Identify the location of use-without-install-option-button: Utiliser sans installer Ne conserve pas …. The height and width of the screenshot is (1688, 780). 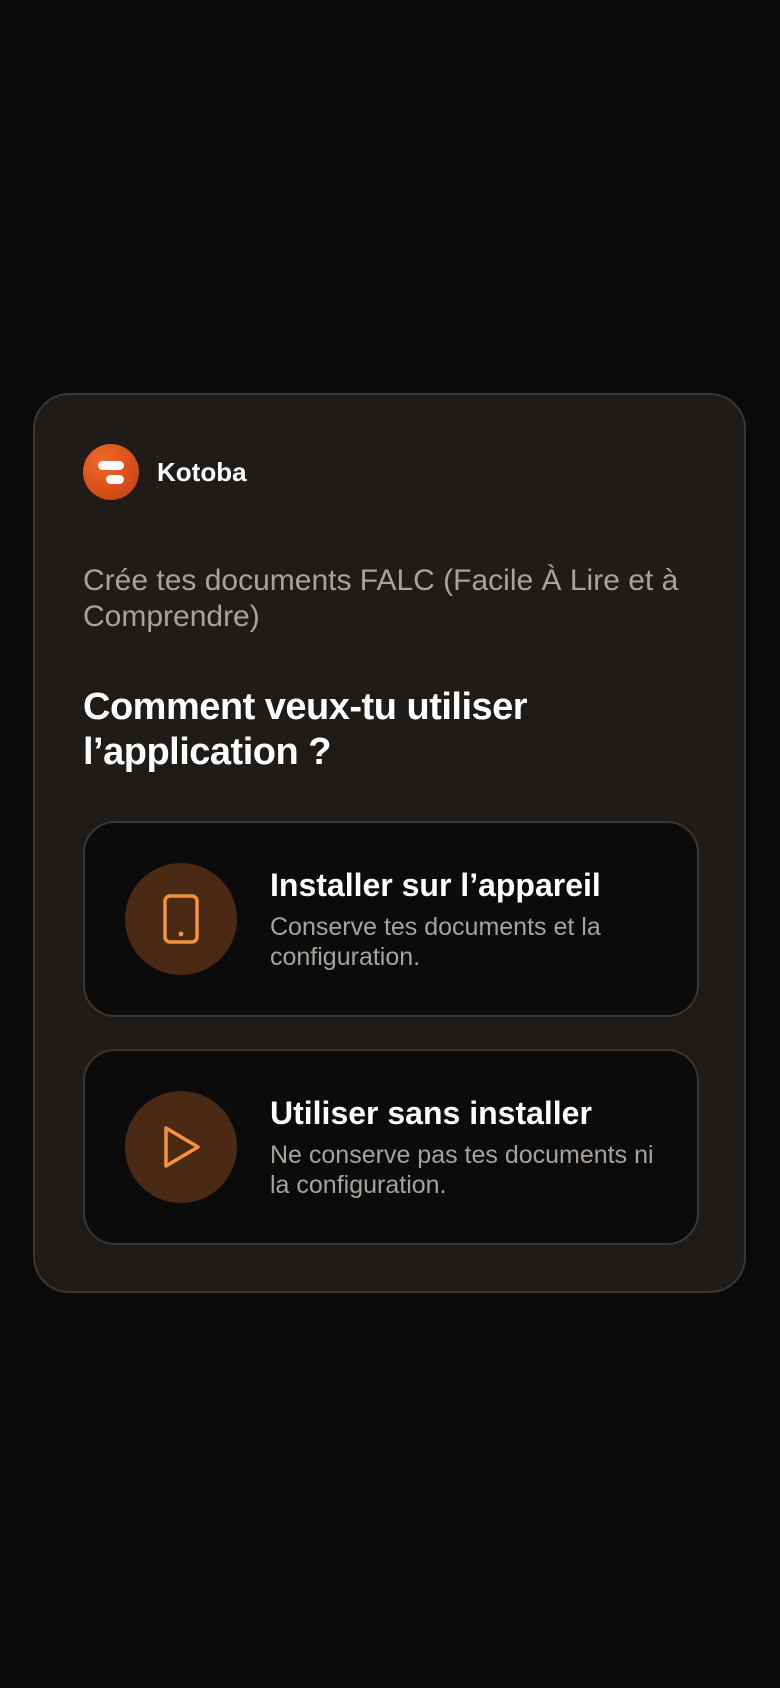
(391, 1147).